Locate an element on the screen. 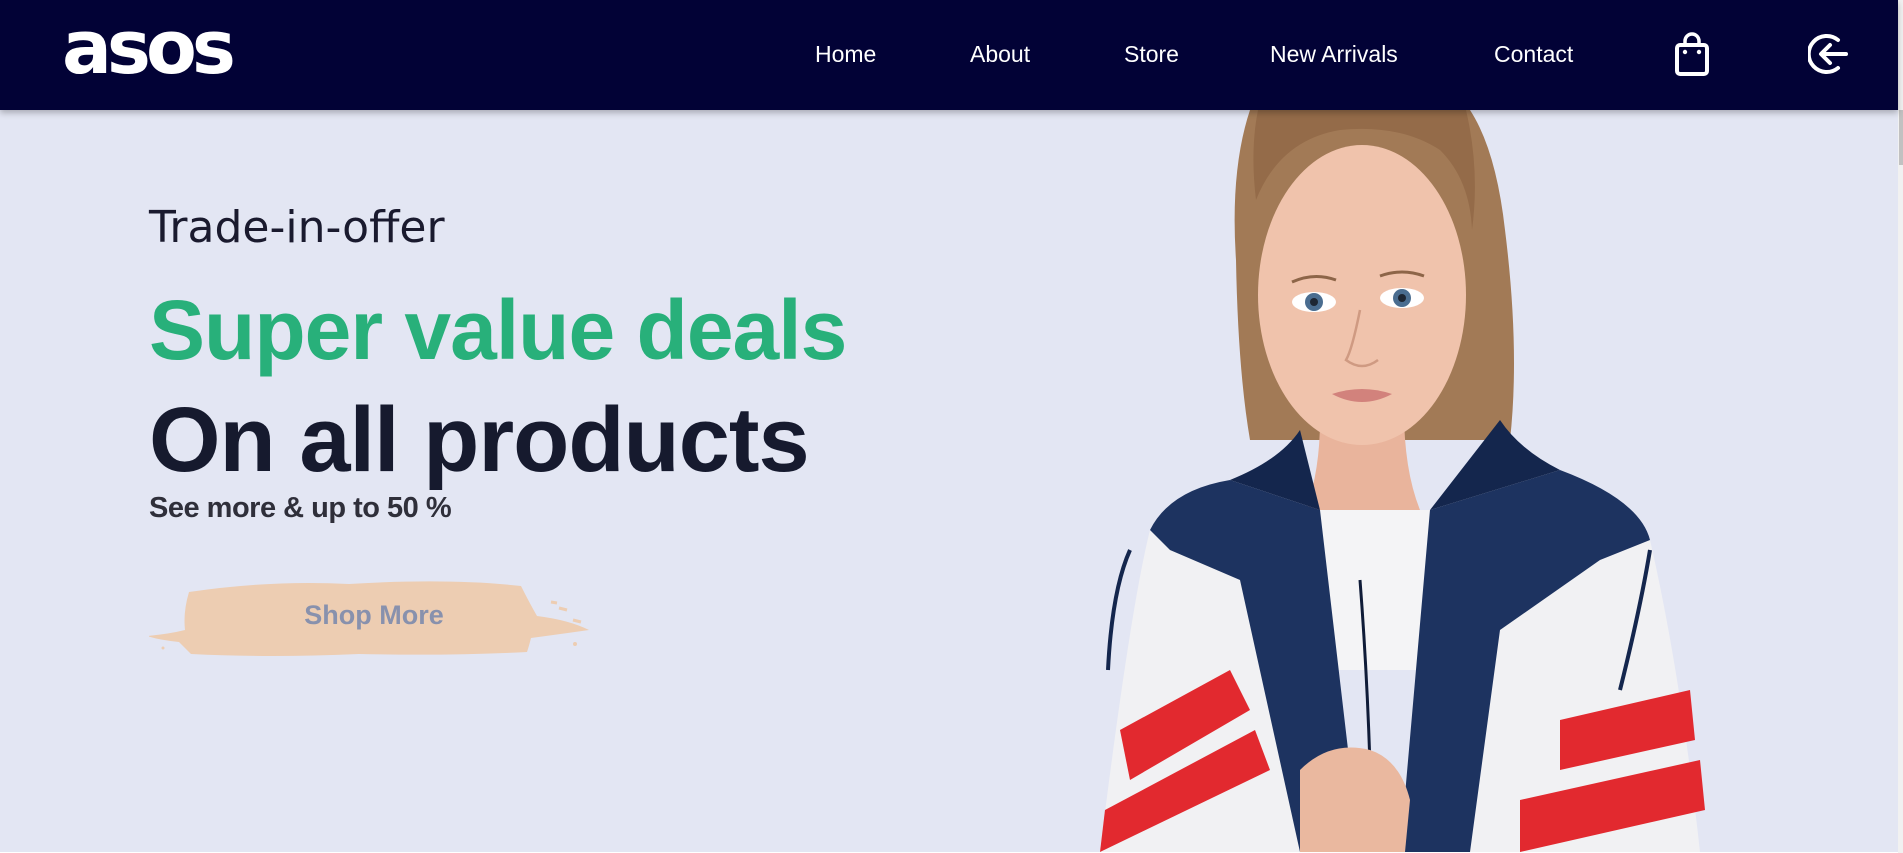 The image size is (1903, 853). hero-headline-dark: On all products is located at coordinates (479, 440).